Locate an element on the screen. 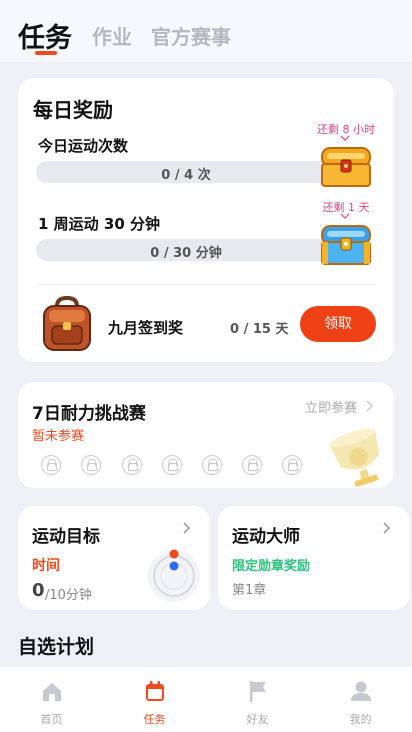  claim-button: 领取 is located at coordinates (338, 324).